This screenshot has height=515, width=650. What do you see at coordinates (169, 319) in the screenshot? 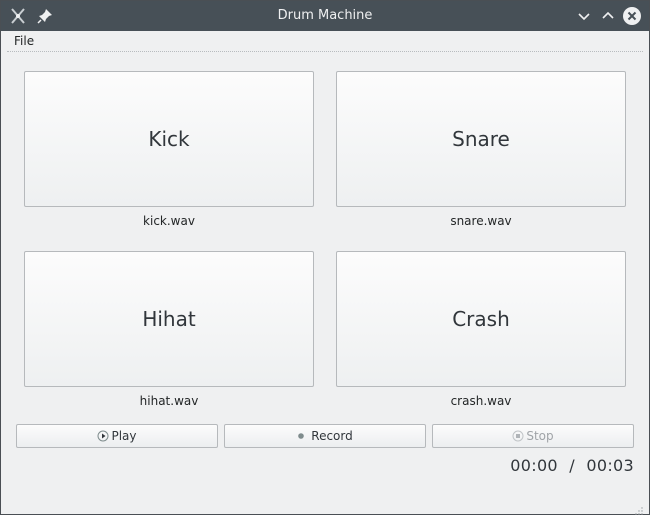
I see `pad-hihat-button: Hihat` at bounding box center [169, 319].